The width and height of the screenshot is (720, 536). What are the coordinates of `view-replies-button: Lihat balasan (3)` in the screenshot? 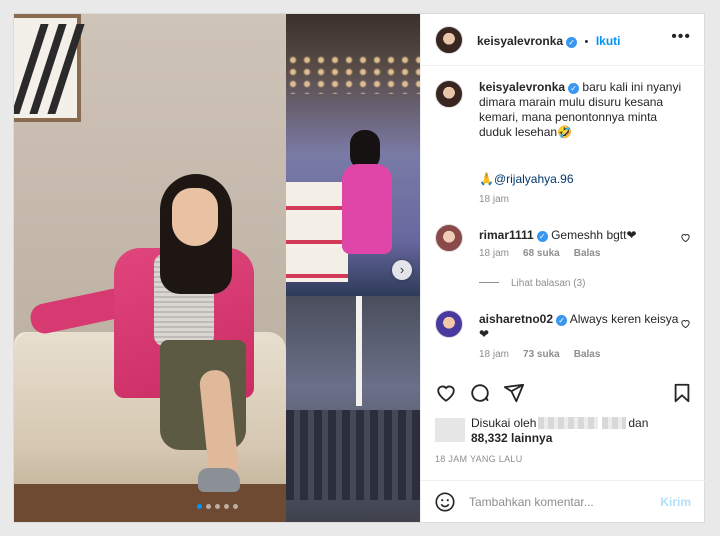 It's located at (532, 283).